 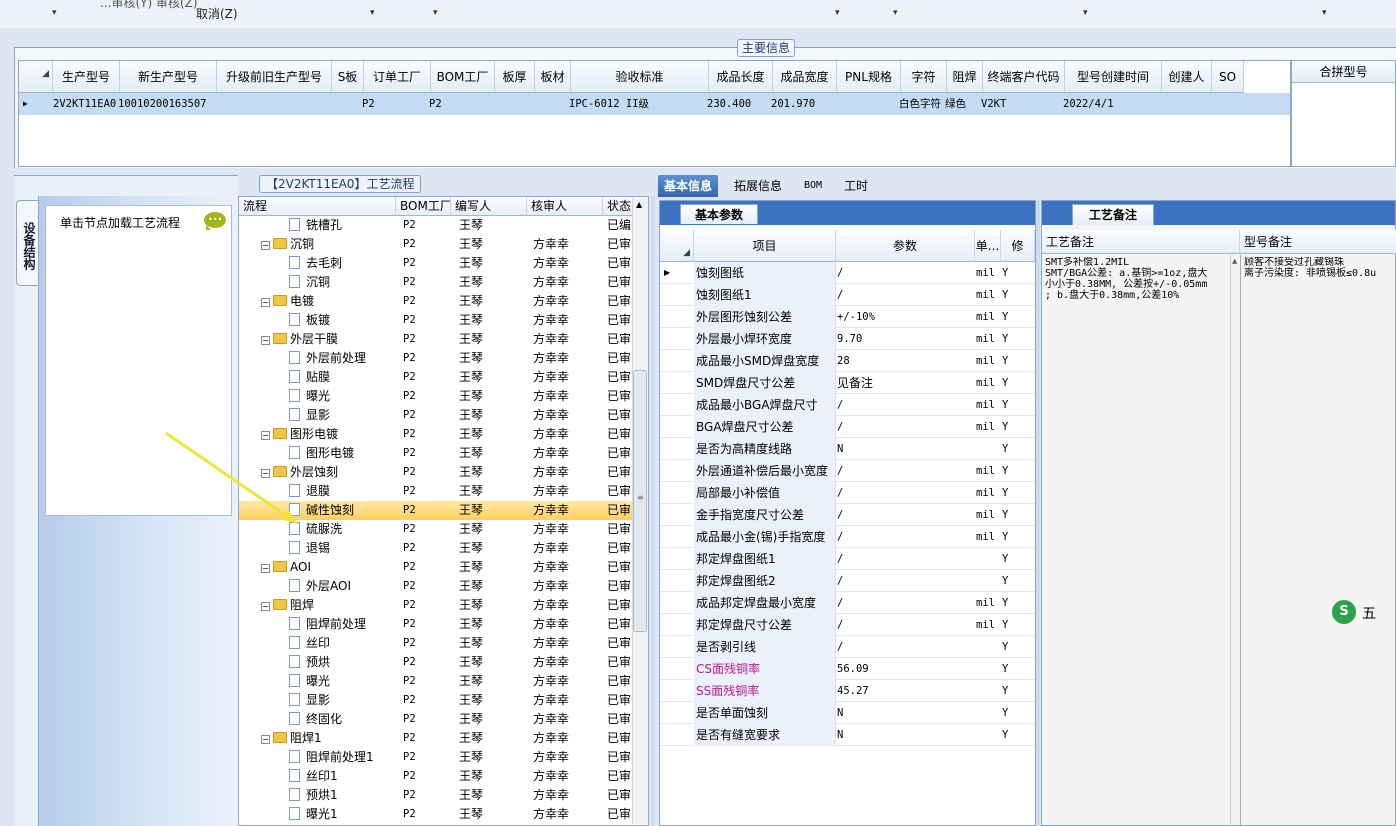 I want to click on col-header: 升级前旧生产型号, so click(x=274, y=77).